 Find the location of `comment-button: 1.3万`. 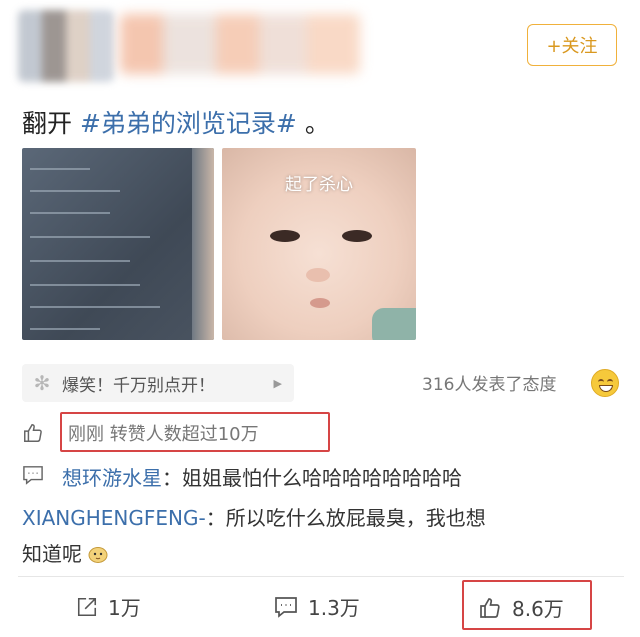

comment-button: 1.3万 is located at coordinates (317, 606).